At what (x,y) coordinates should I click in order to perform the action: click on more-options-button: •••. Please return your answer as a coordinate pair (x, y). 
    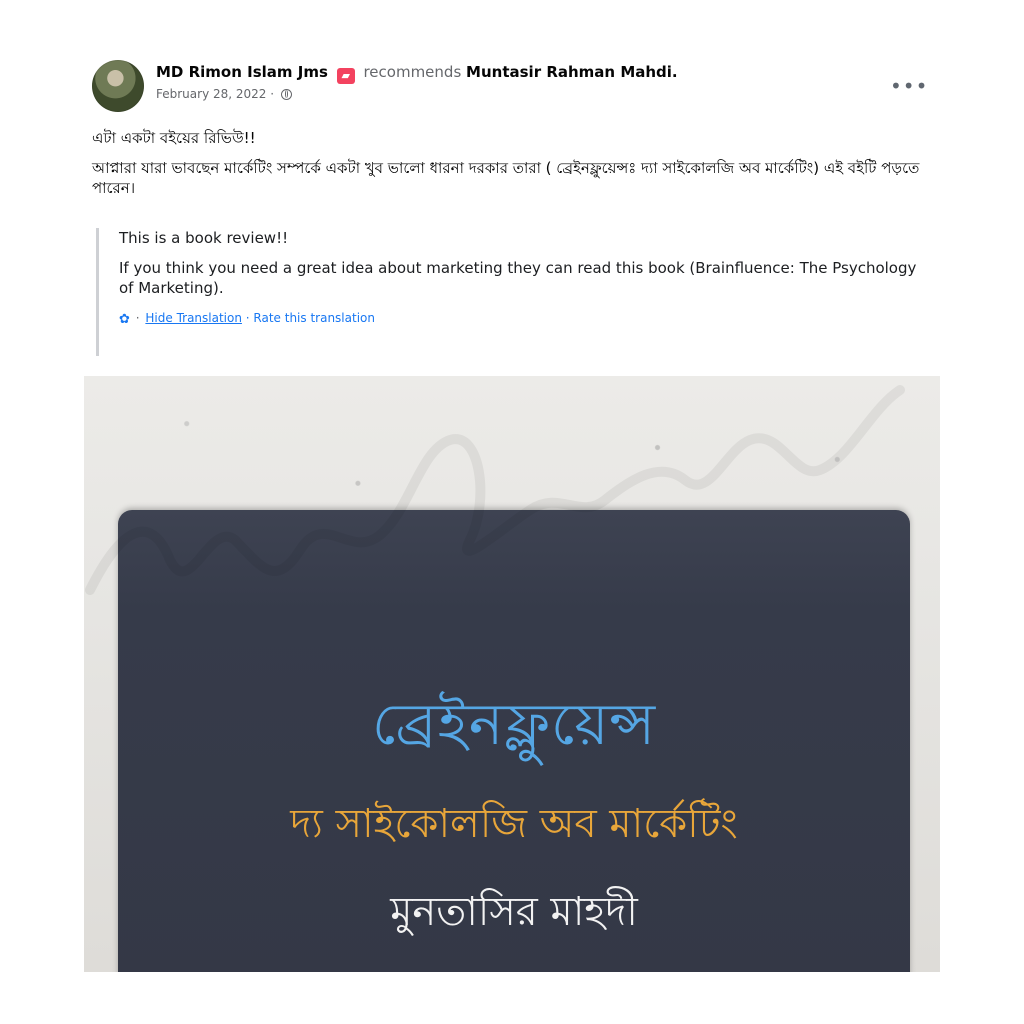
    Looking at the image, I should click on (909, 86).